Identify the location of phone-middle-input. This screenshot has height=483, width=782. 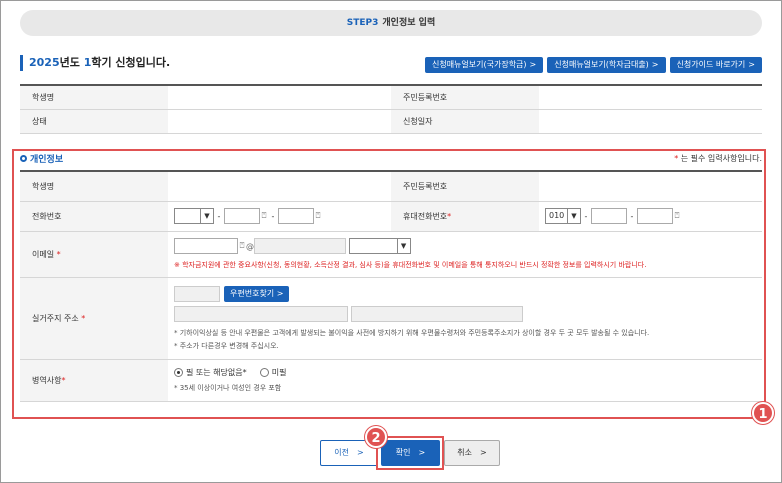
(242, 216).